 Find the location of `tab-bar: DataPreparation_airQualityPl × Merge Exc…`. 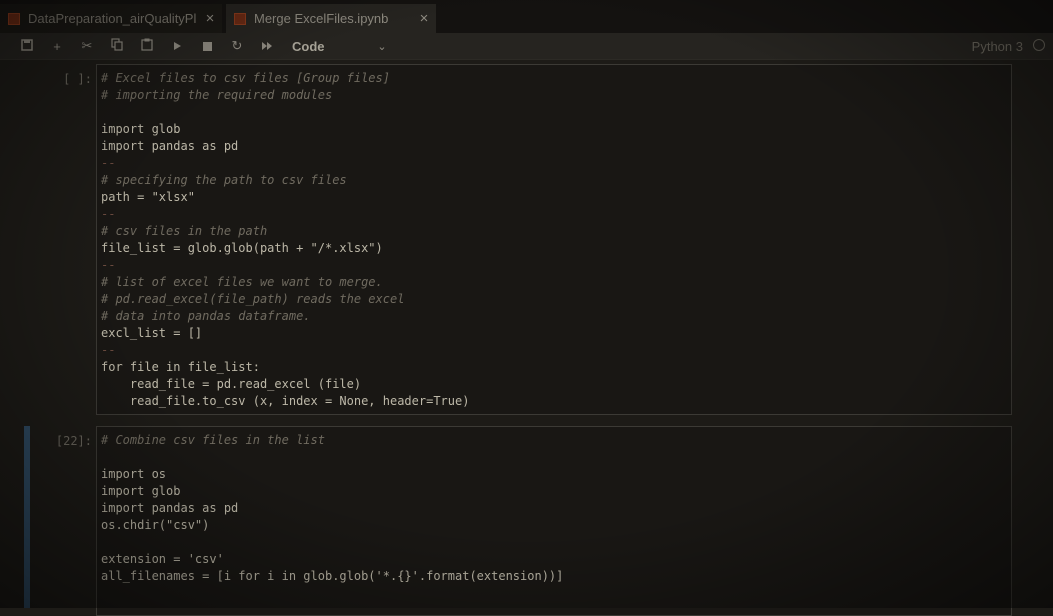

tab-bar: DataPreparation_airQualityPl × Merge Exc… is located at coordinates (526, 16).